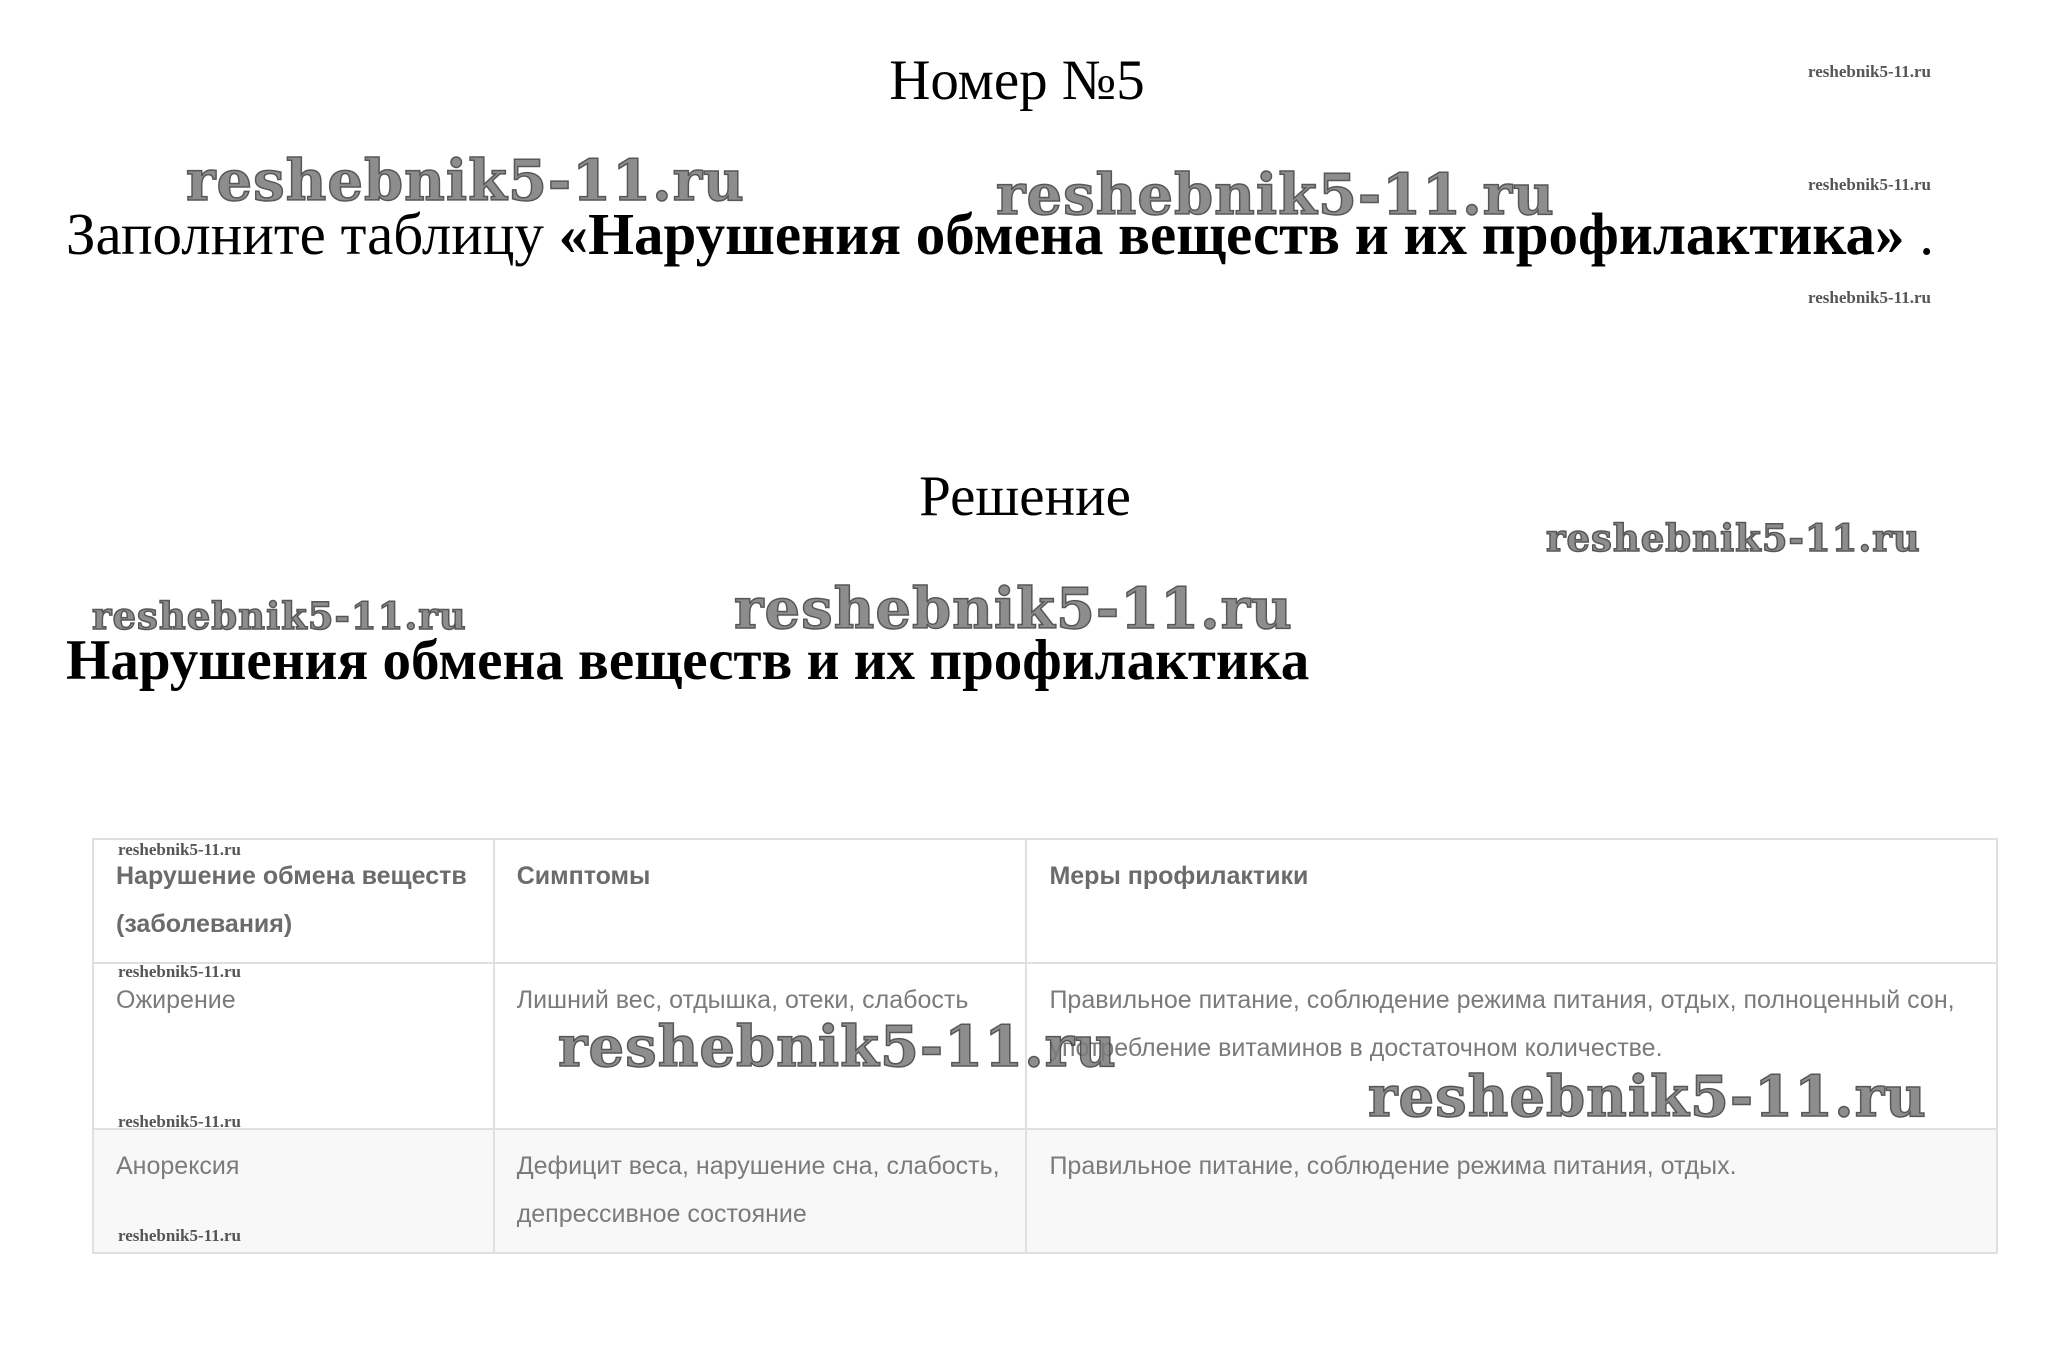 Image resolution: width=2050 pixels, height=1370 pixels. Describe the element at coordinates (293, 1046) in the screenshot. I see `cell-disorder: Ожирение` at that location.